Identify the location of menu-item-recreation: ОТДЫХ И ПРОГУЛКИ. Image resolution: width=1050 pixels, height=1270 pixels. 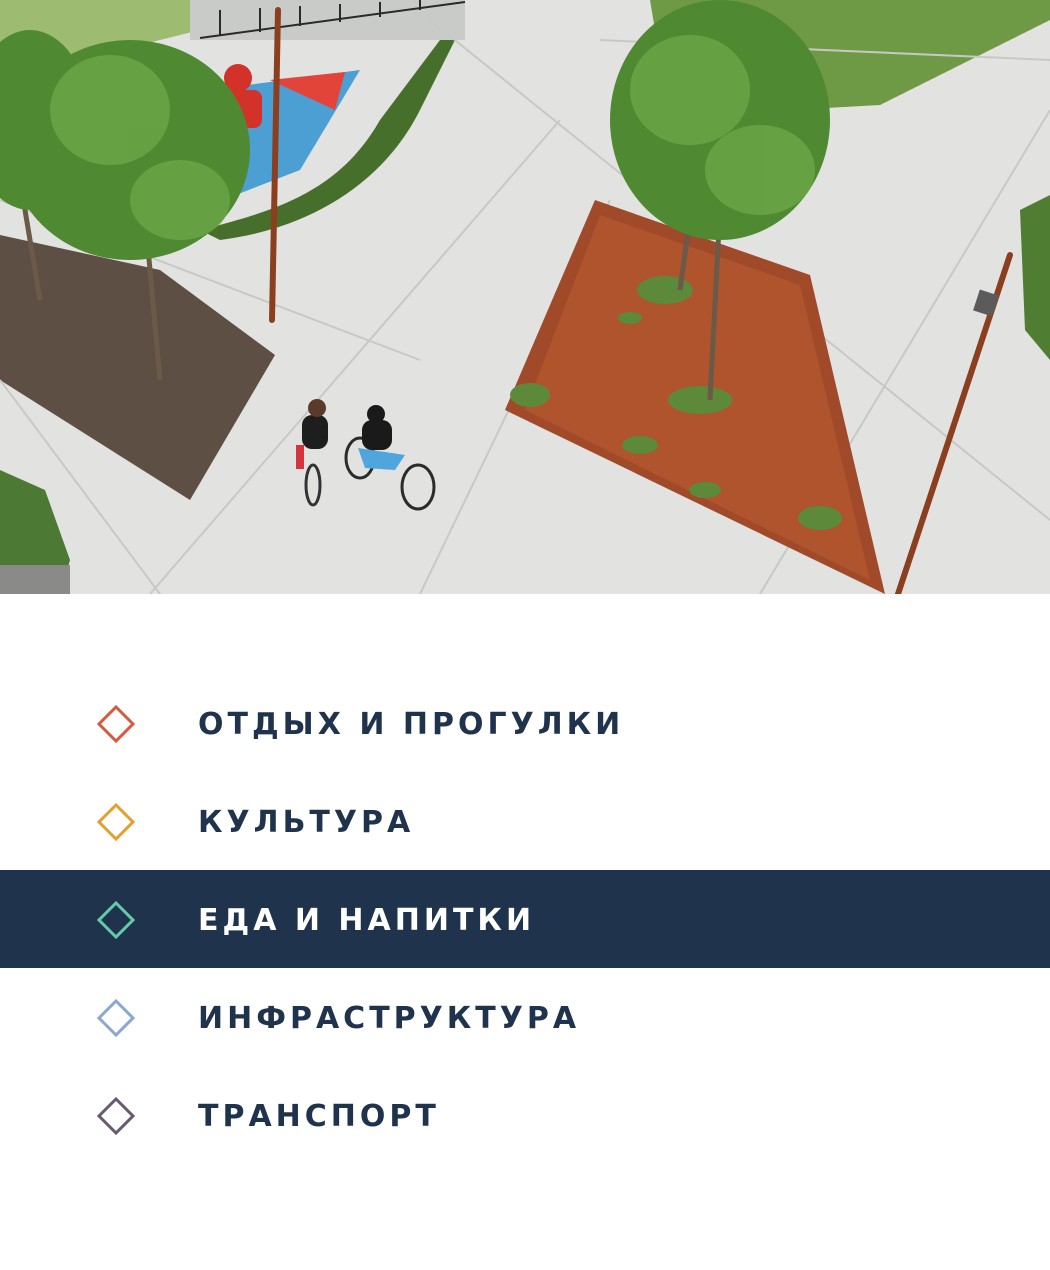
(525, 723).